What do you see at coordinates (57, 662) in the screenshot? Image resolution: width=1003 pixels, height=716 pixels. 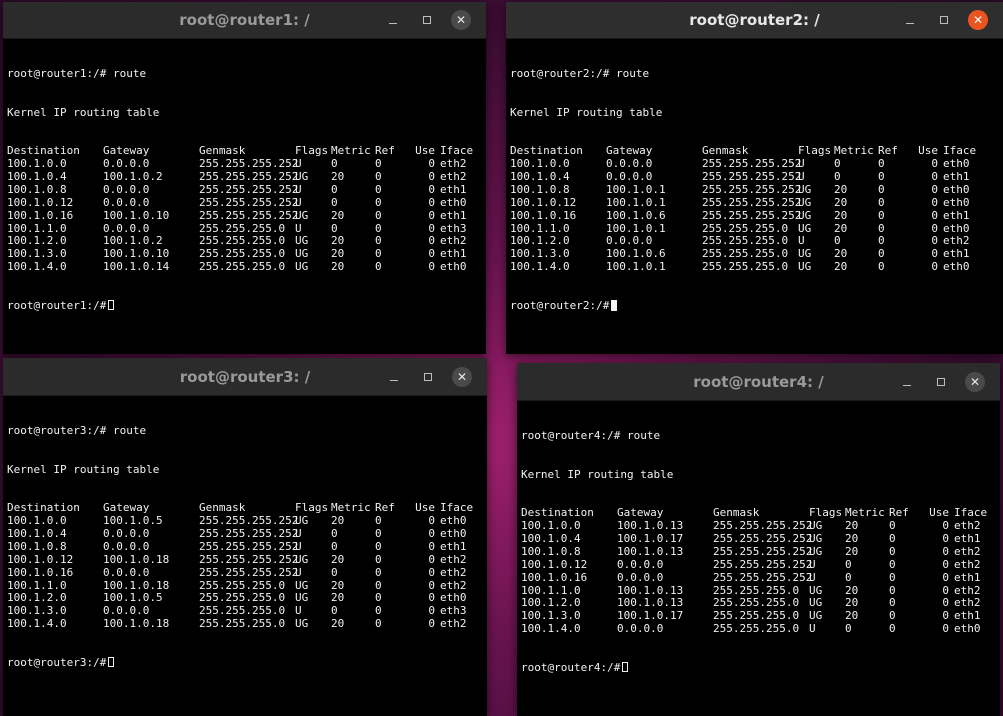 I see `prompt: root@router3:/#` at bounding box center [57, 662].